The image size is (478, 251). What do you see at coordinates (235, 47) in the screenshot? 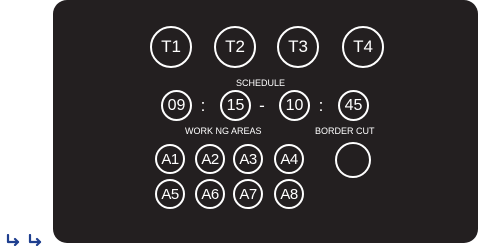
I see `timer-t2-button: T2` at bounding box center [235, 47].